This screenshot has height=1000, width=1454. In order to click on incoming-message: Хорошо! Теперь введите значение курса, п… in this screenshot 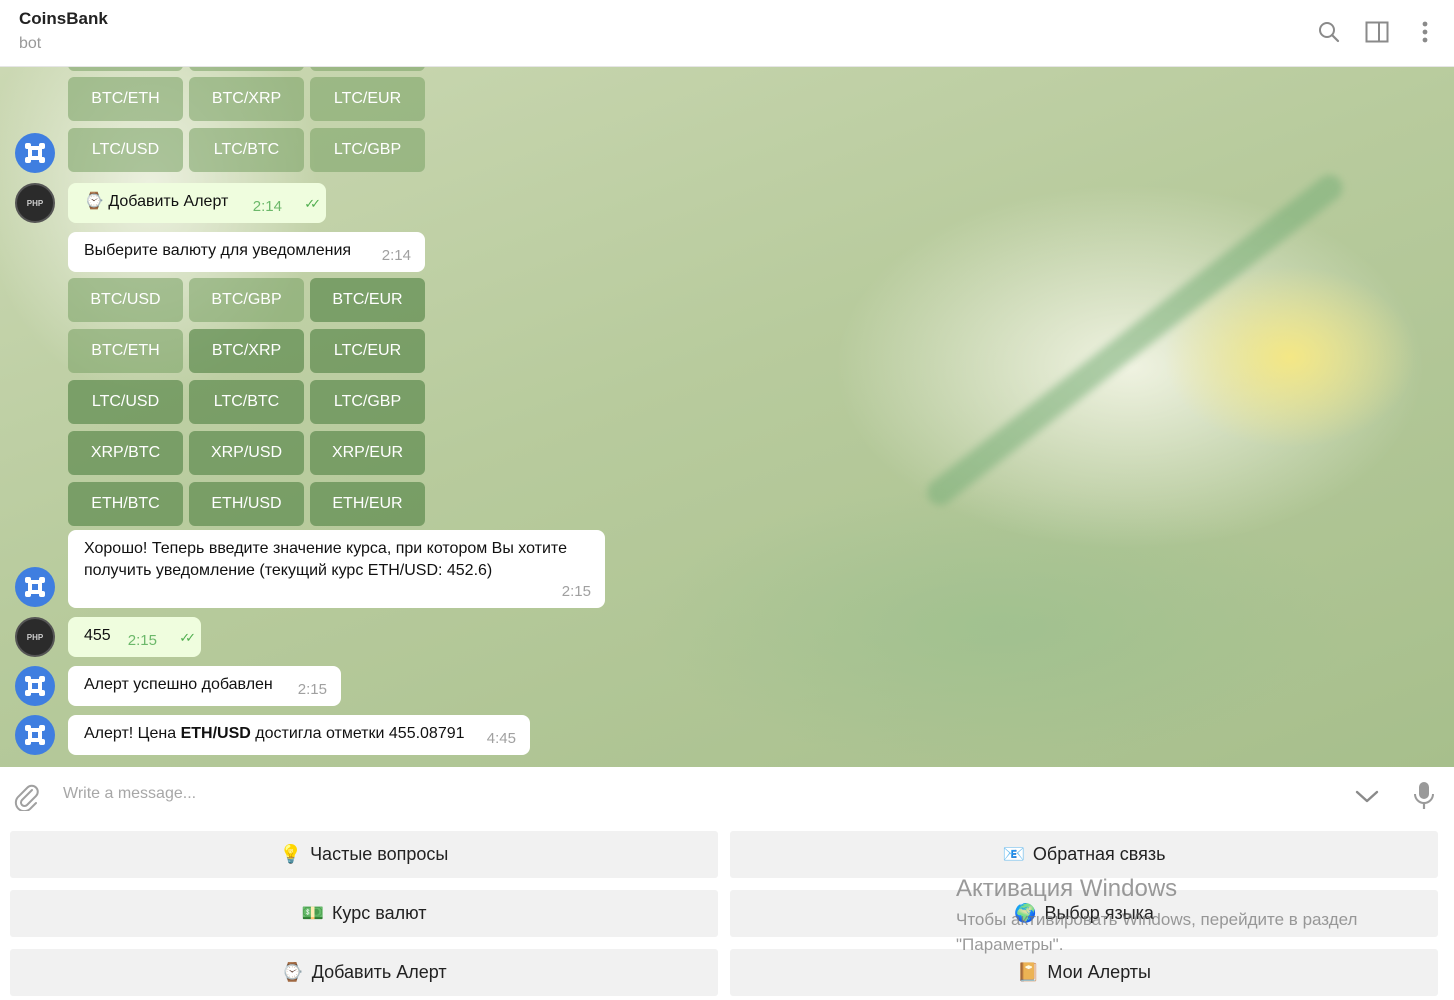, I will do `click(336, 569)`.